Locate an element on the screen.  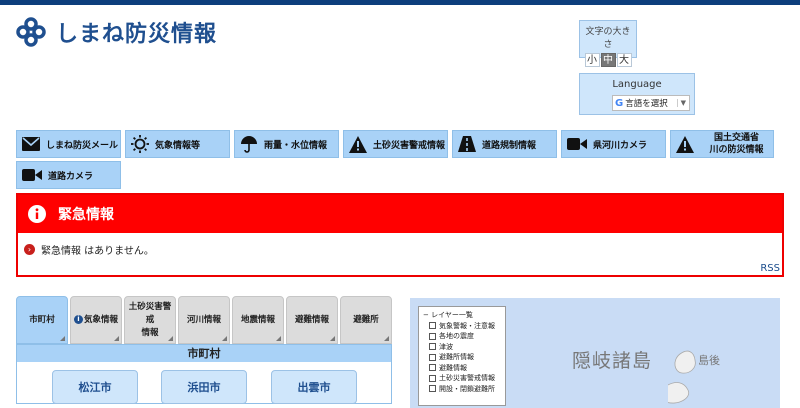
layer-item: 津波 is located at coordinates (462, 347).